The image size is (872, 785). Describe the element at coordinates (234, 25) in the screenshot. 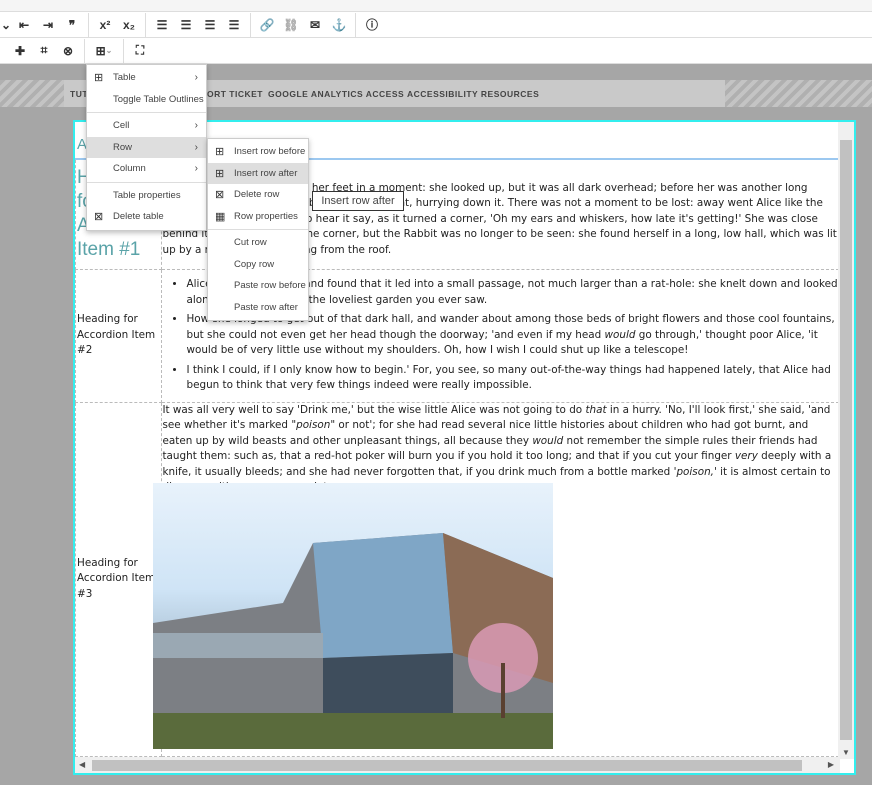

I see `justify-icon: ☰` at that location.